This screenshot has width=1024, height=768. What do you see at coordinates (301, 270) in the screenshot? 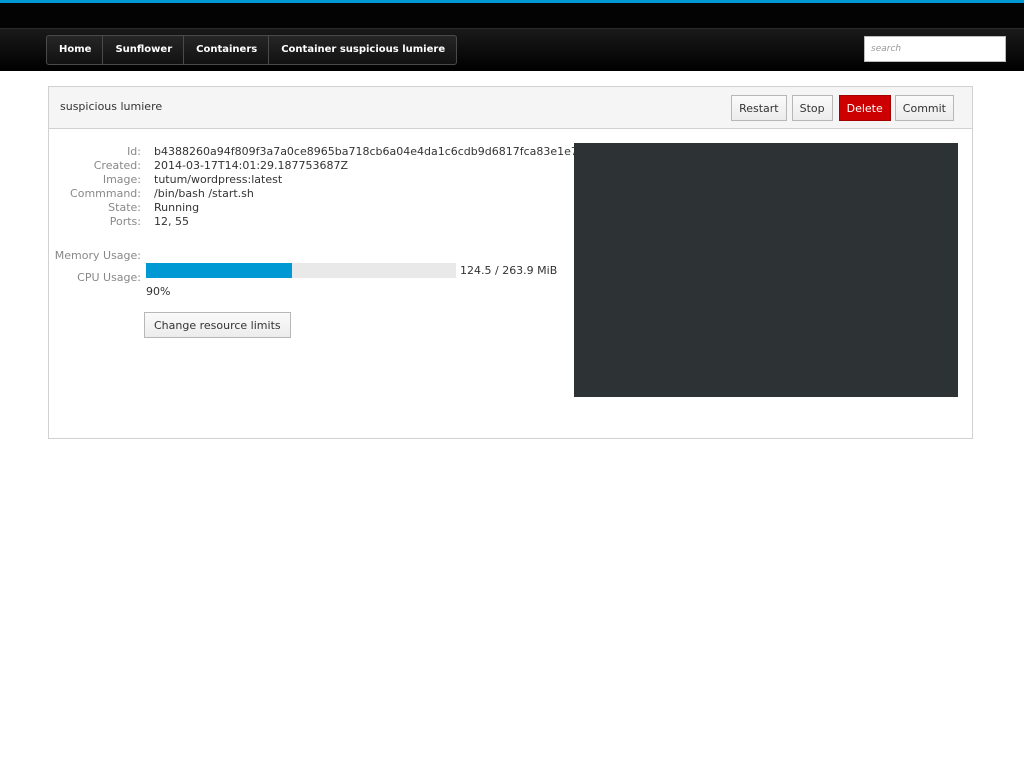
I see `memory-progress-bar` at bounding box center [301, 270].